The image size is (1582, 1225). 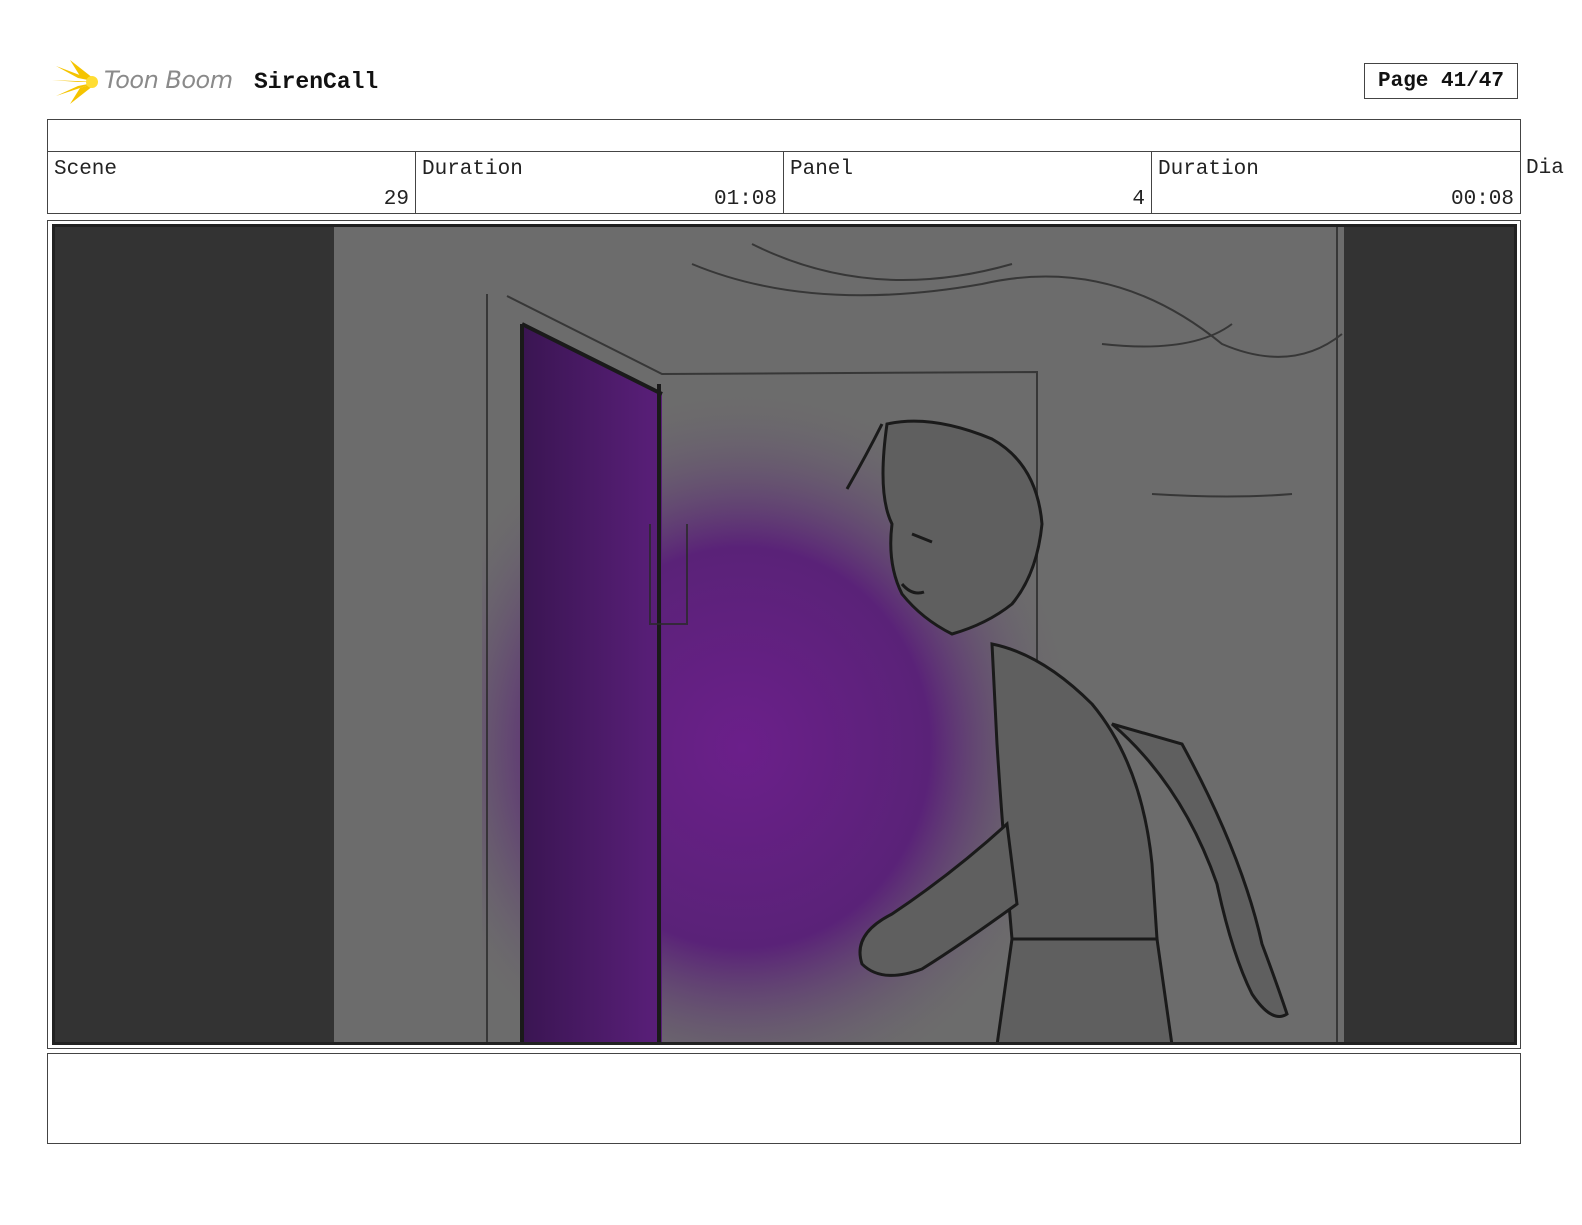 What do you see at coordinates (193, 634) in the screenshot?
I see `letterbox-left` at bounding box center [193, 634].